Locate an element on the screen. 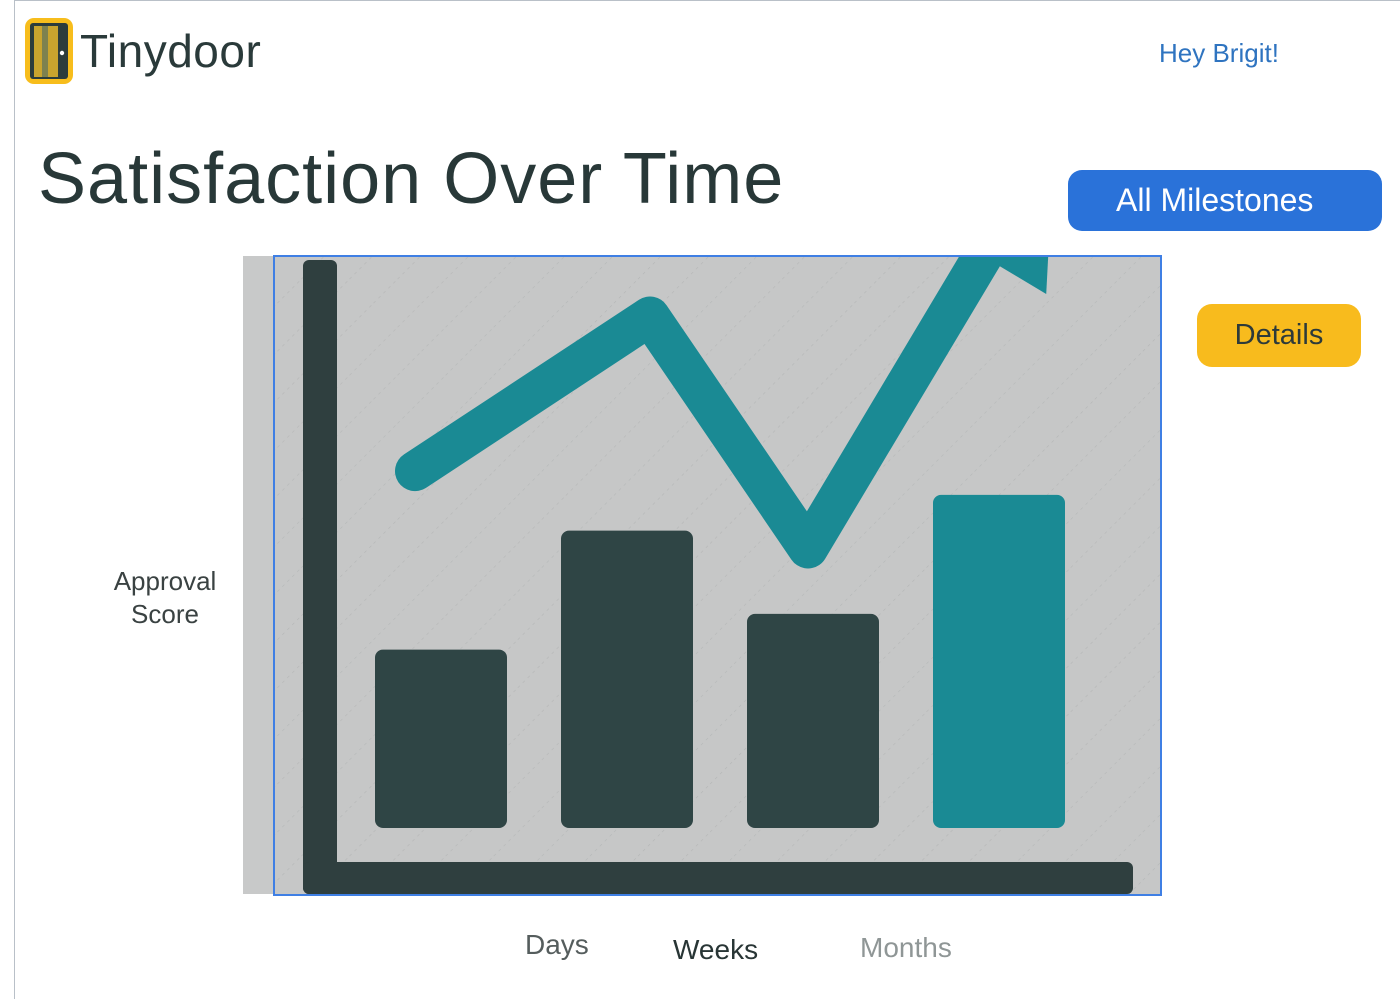 The image size is (1400, 999). y-axis-label: Approval Score is located at coordinates (165, 598).